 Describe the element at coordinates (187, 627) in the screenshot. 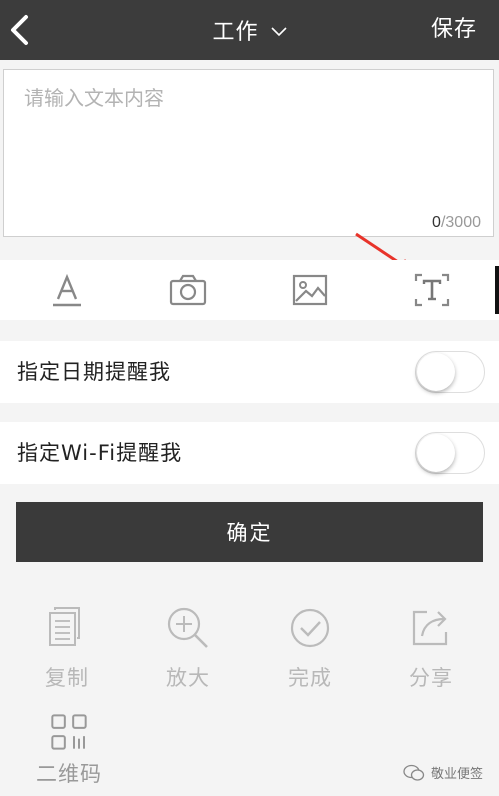

I see `zoom-in-icon` at that location.